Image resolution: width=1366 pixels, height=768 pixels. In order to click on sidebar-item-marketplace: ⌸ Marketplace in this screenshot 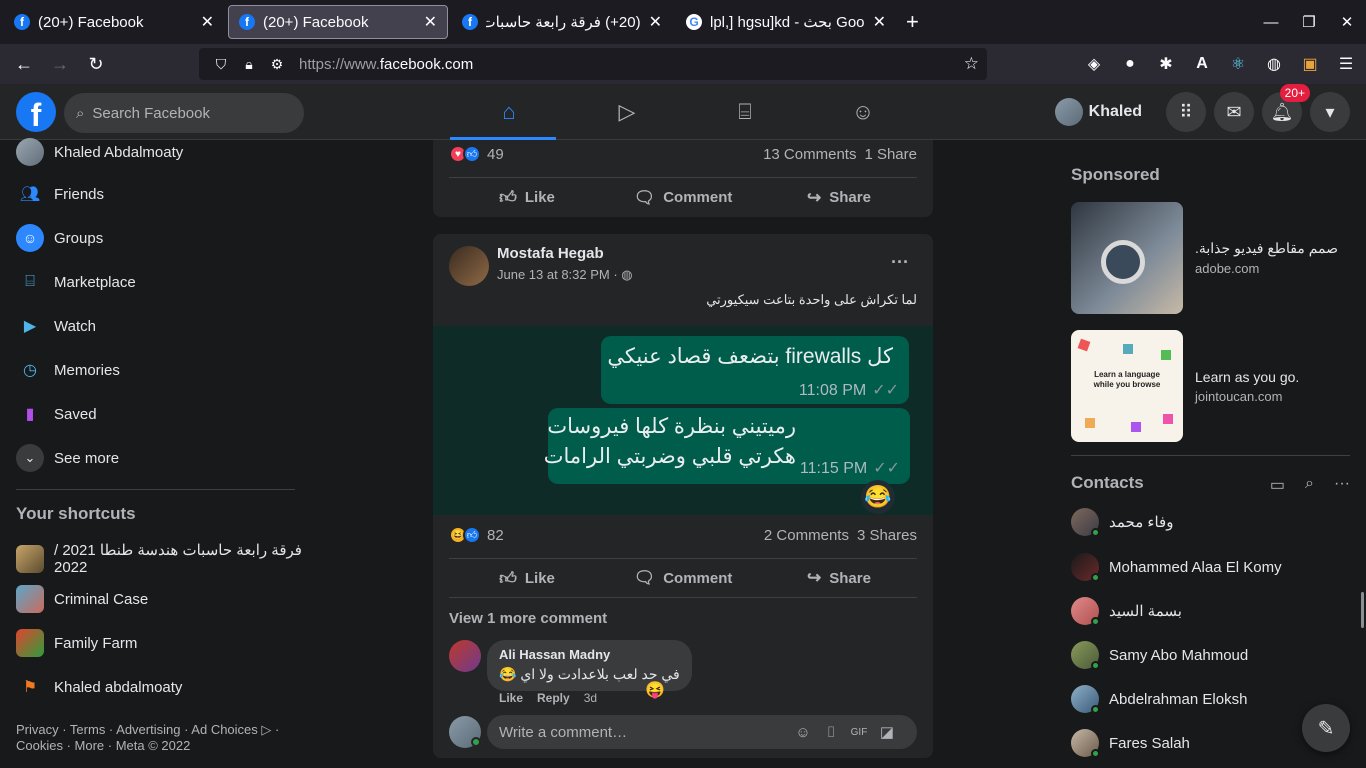, I will do `click(76, 282)`.